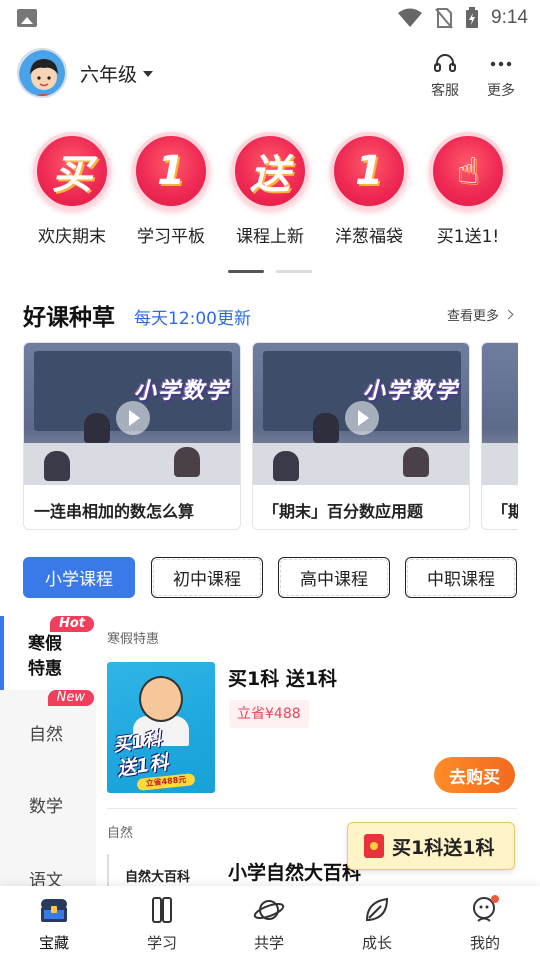  Describe the element at coordinates (462, 18) in the screenshot. I see `status-icons: 9:14` at that location.